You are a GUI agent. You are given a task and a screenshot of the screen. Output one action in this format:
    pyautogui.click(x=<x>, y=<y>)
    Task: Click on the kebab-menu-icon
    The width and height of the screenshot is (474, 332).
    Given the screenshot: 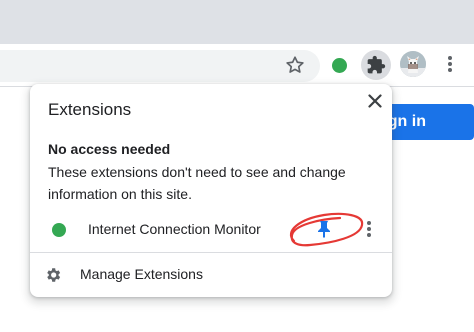 What is the action you would take?
    pyautogui.click(x=450, y=65)
    